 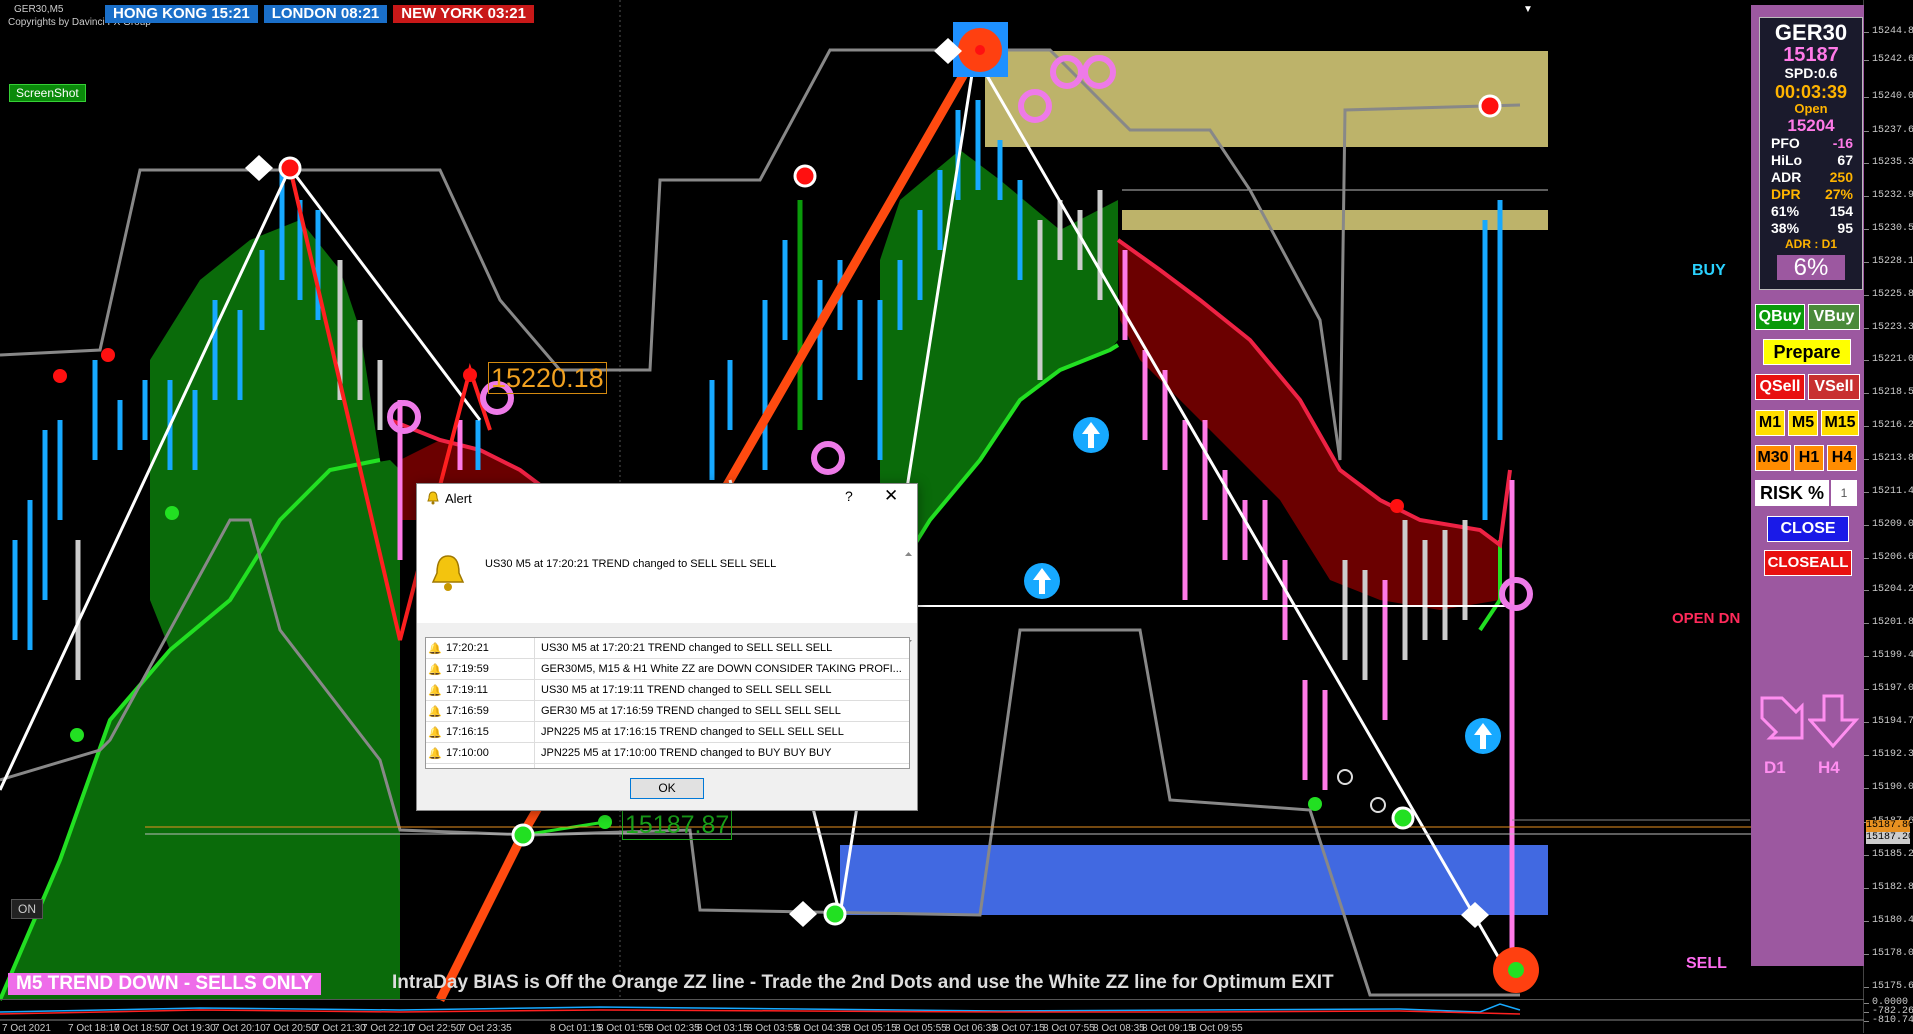 I want to click on tf-m1-button: M1, so click(x=1770, y=423).